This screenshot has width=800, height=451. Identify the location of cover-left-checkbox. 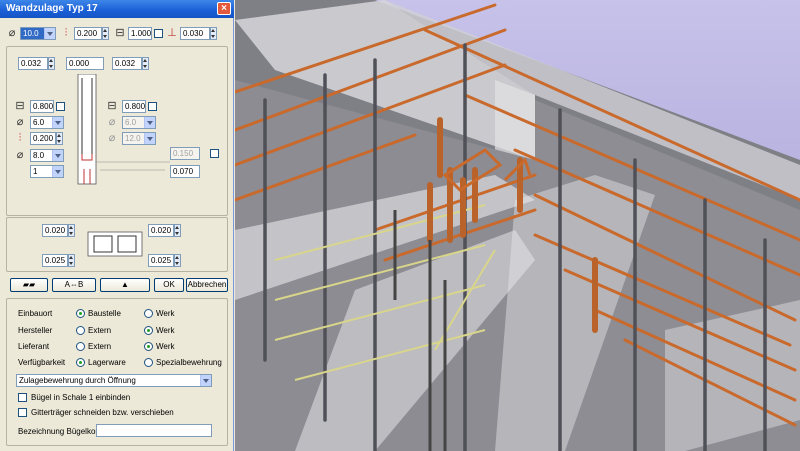
(60, 106).